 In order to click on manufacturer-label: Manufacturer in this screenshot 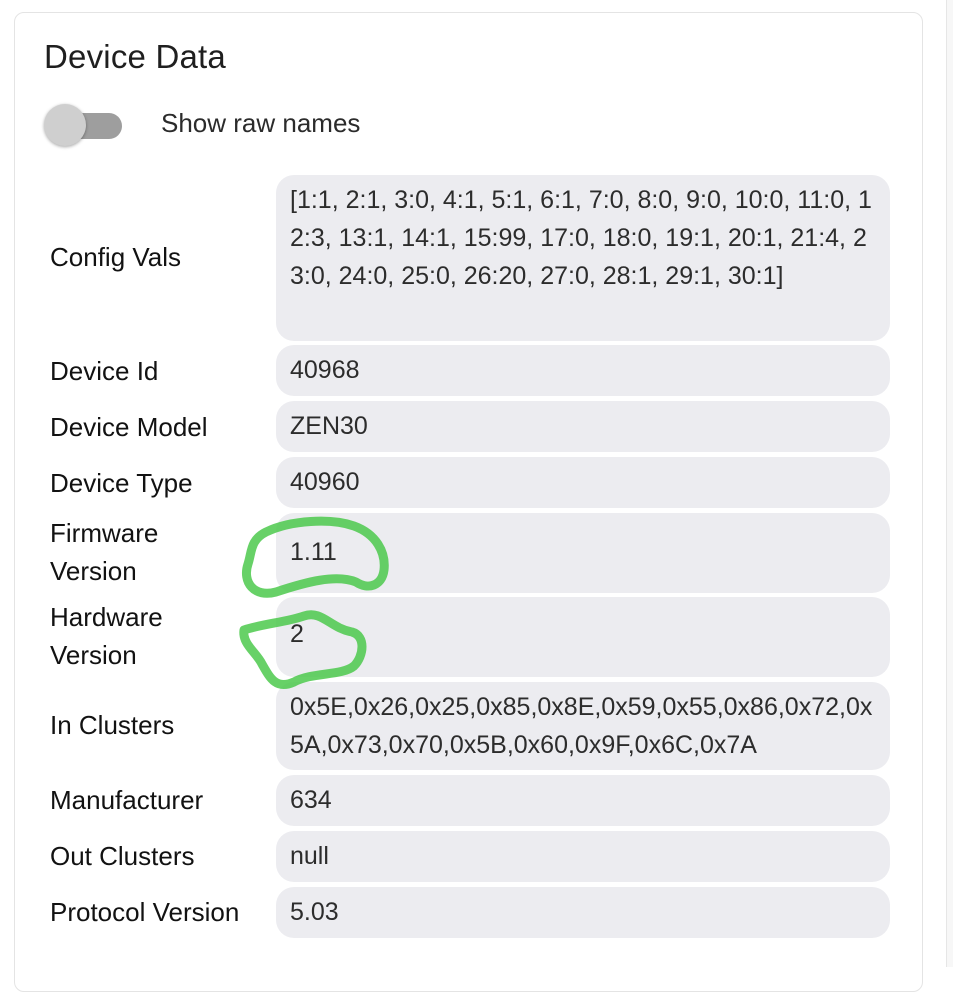, I will do `click(127, 800)`.